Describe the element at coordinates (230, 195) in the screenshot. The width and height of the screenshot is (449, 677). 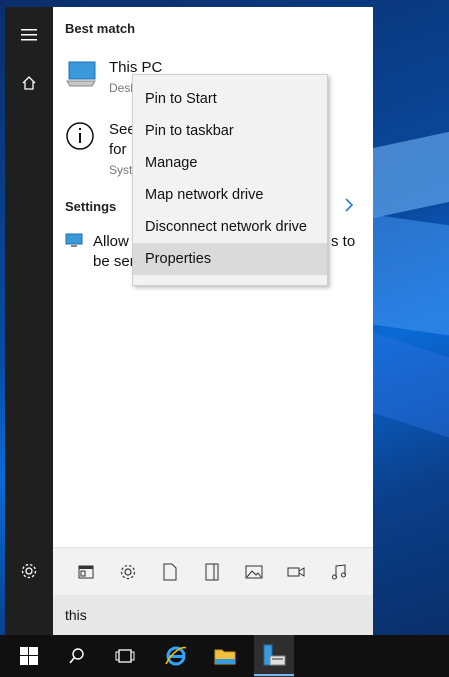
I see `menu-item-map-network-drive: Map network drive` at that location.